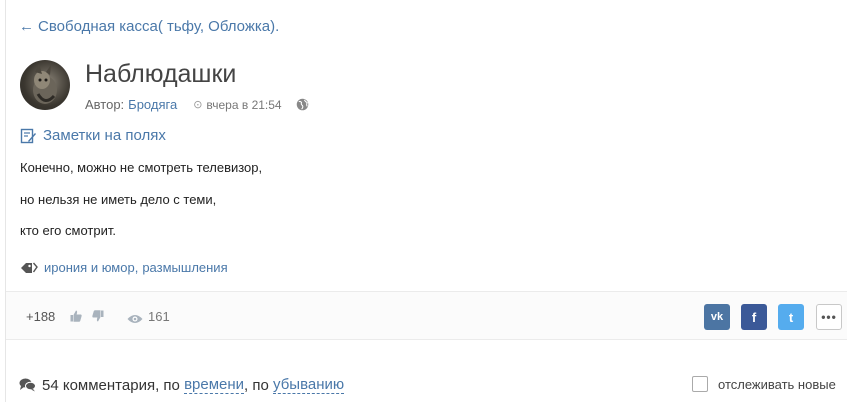 This screenshot has height=402, width=847. What do you see at coordinates (754, 317) in the screenshot?
I see `share-facebook-button: f` at bounding box center [754, 317].